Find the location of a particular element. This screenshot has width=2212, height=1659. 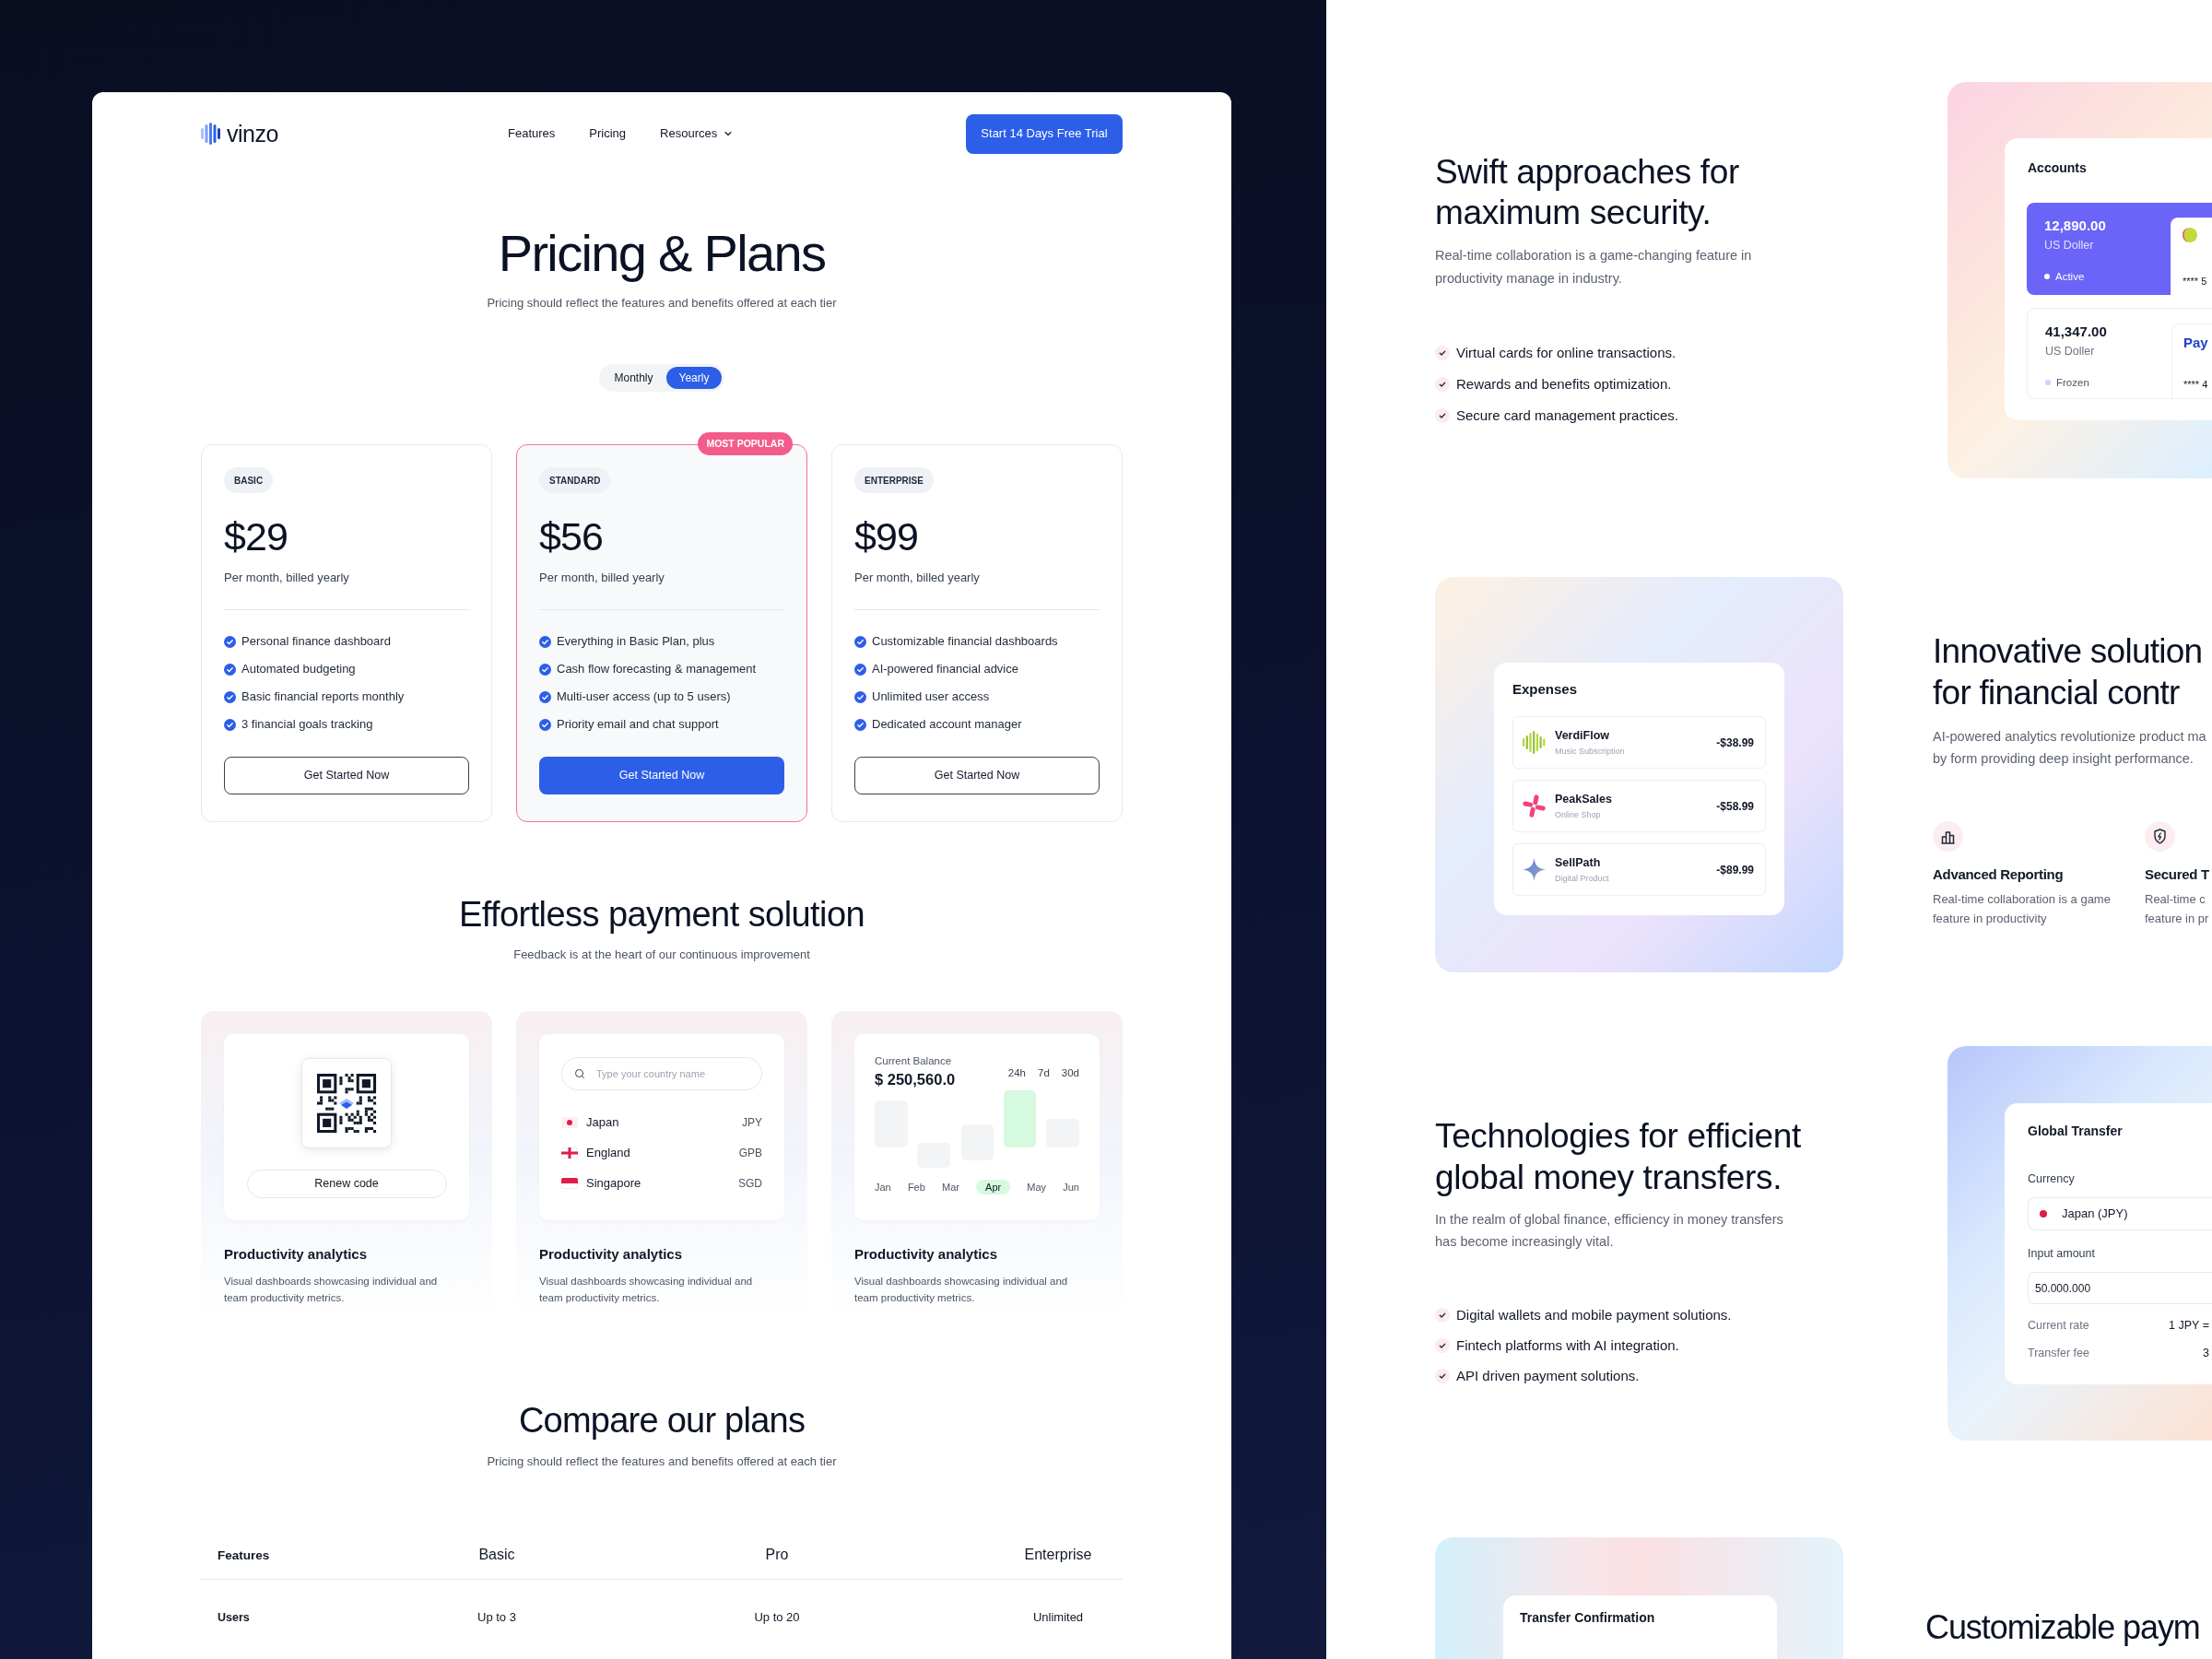

section-subtitle: Feedback is at the heart of our continuous improvement is located at coordinates (661, 955).